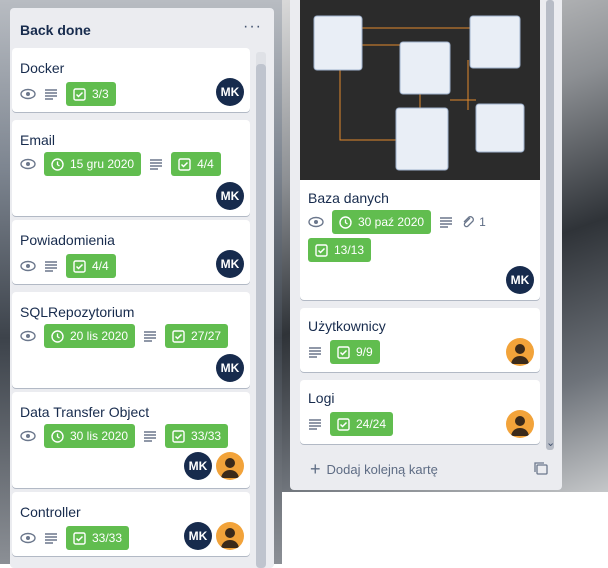 The width and height of the screenshot is (608, 568). Describe the element at coordinates (93, 164) in the screenshot. I see `due-date-badge: 15 gru 2020` at that location.